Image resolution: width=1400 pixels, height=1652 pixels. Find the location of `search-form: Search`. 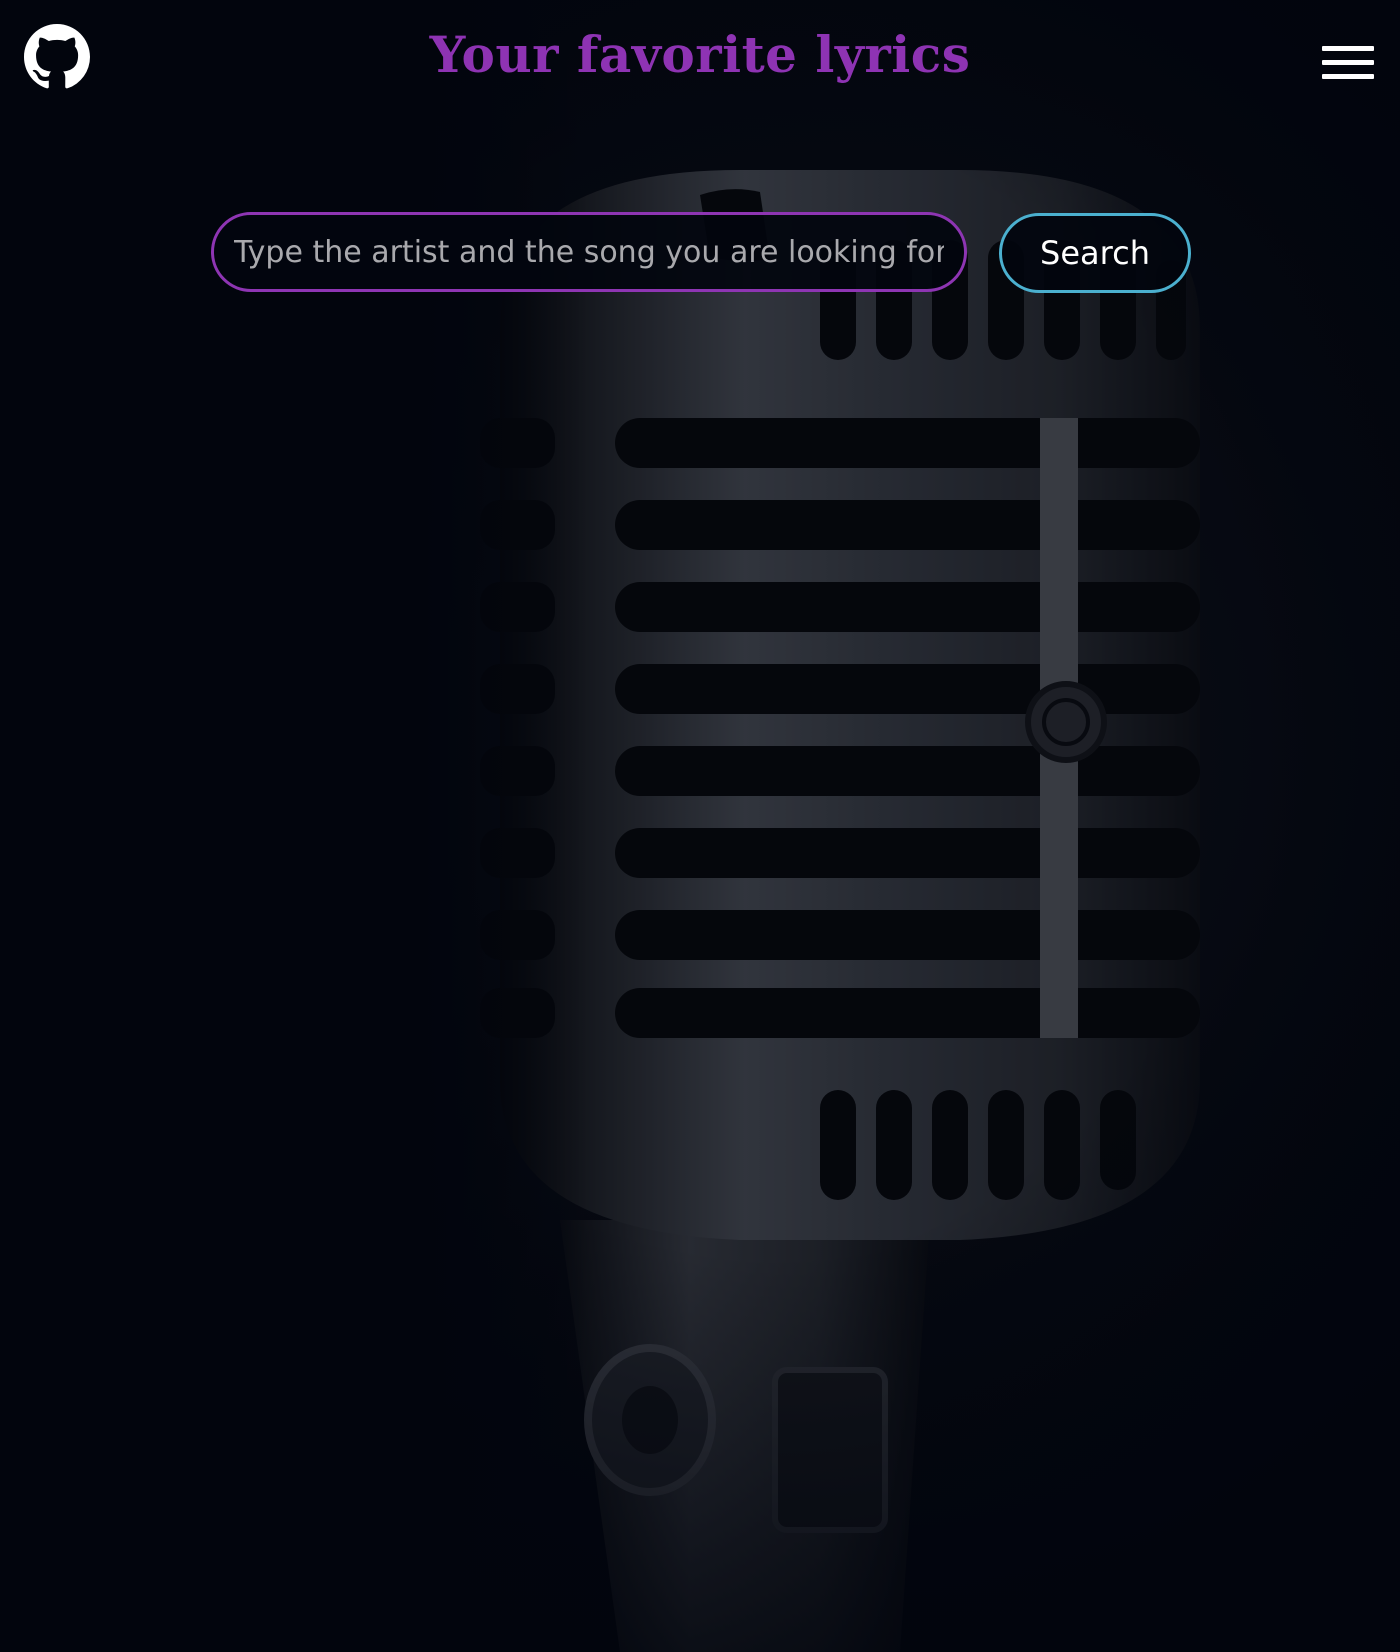

search-form: Search is located at coordinates (701, 252).